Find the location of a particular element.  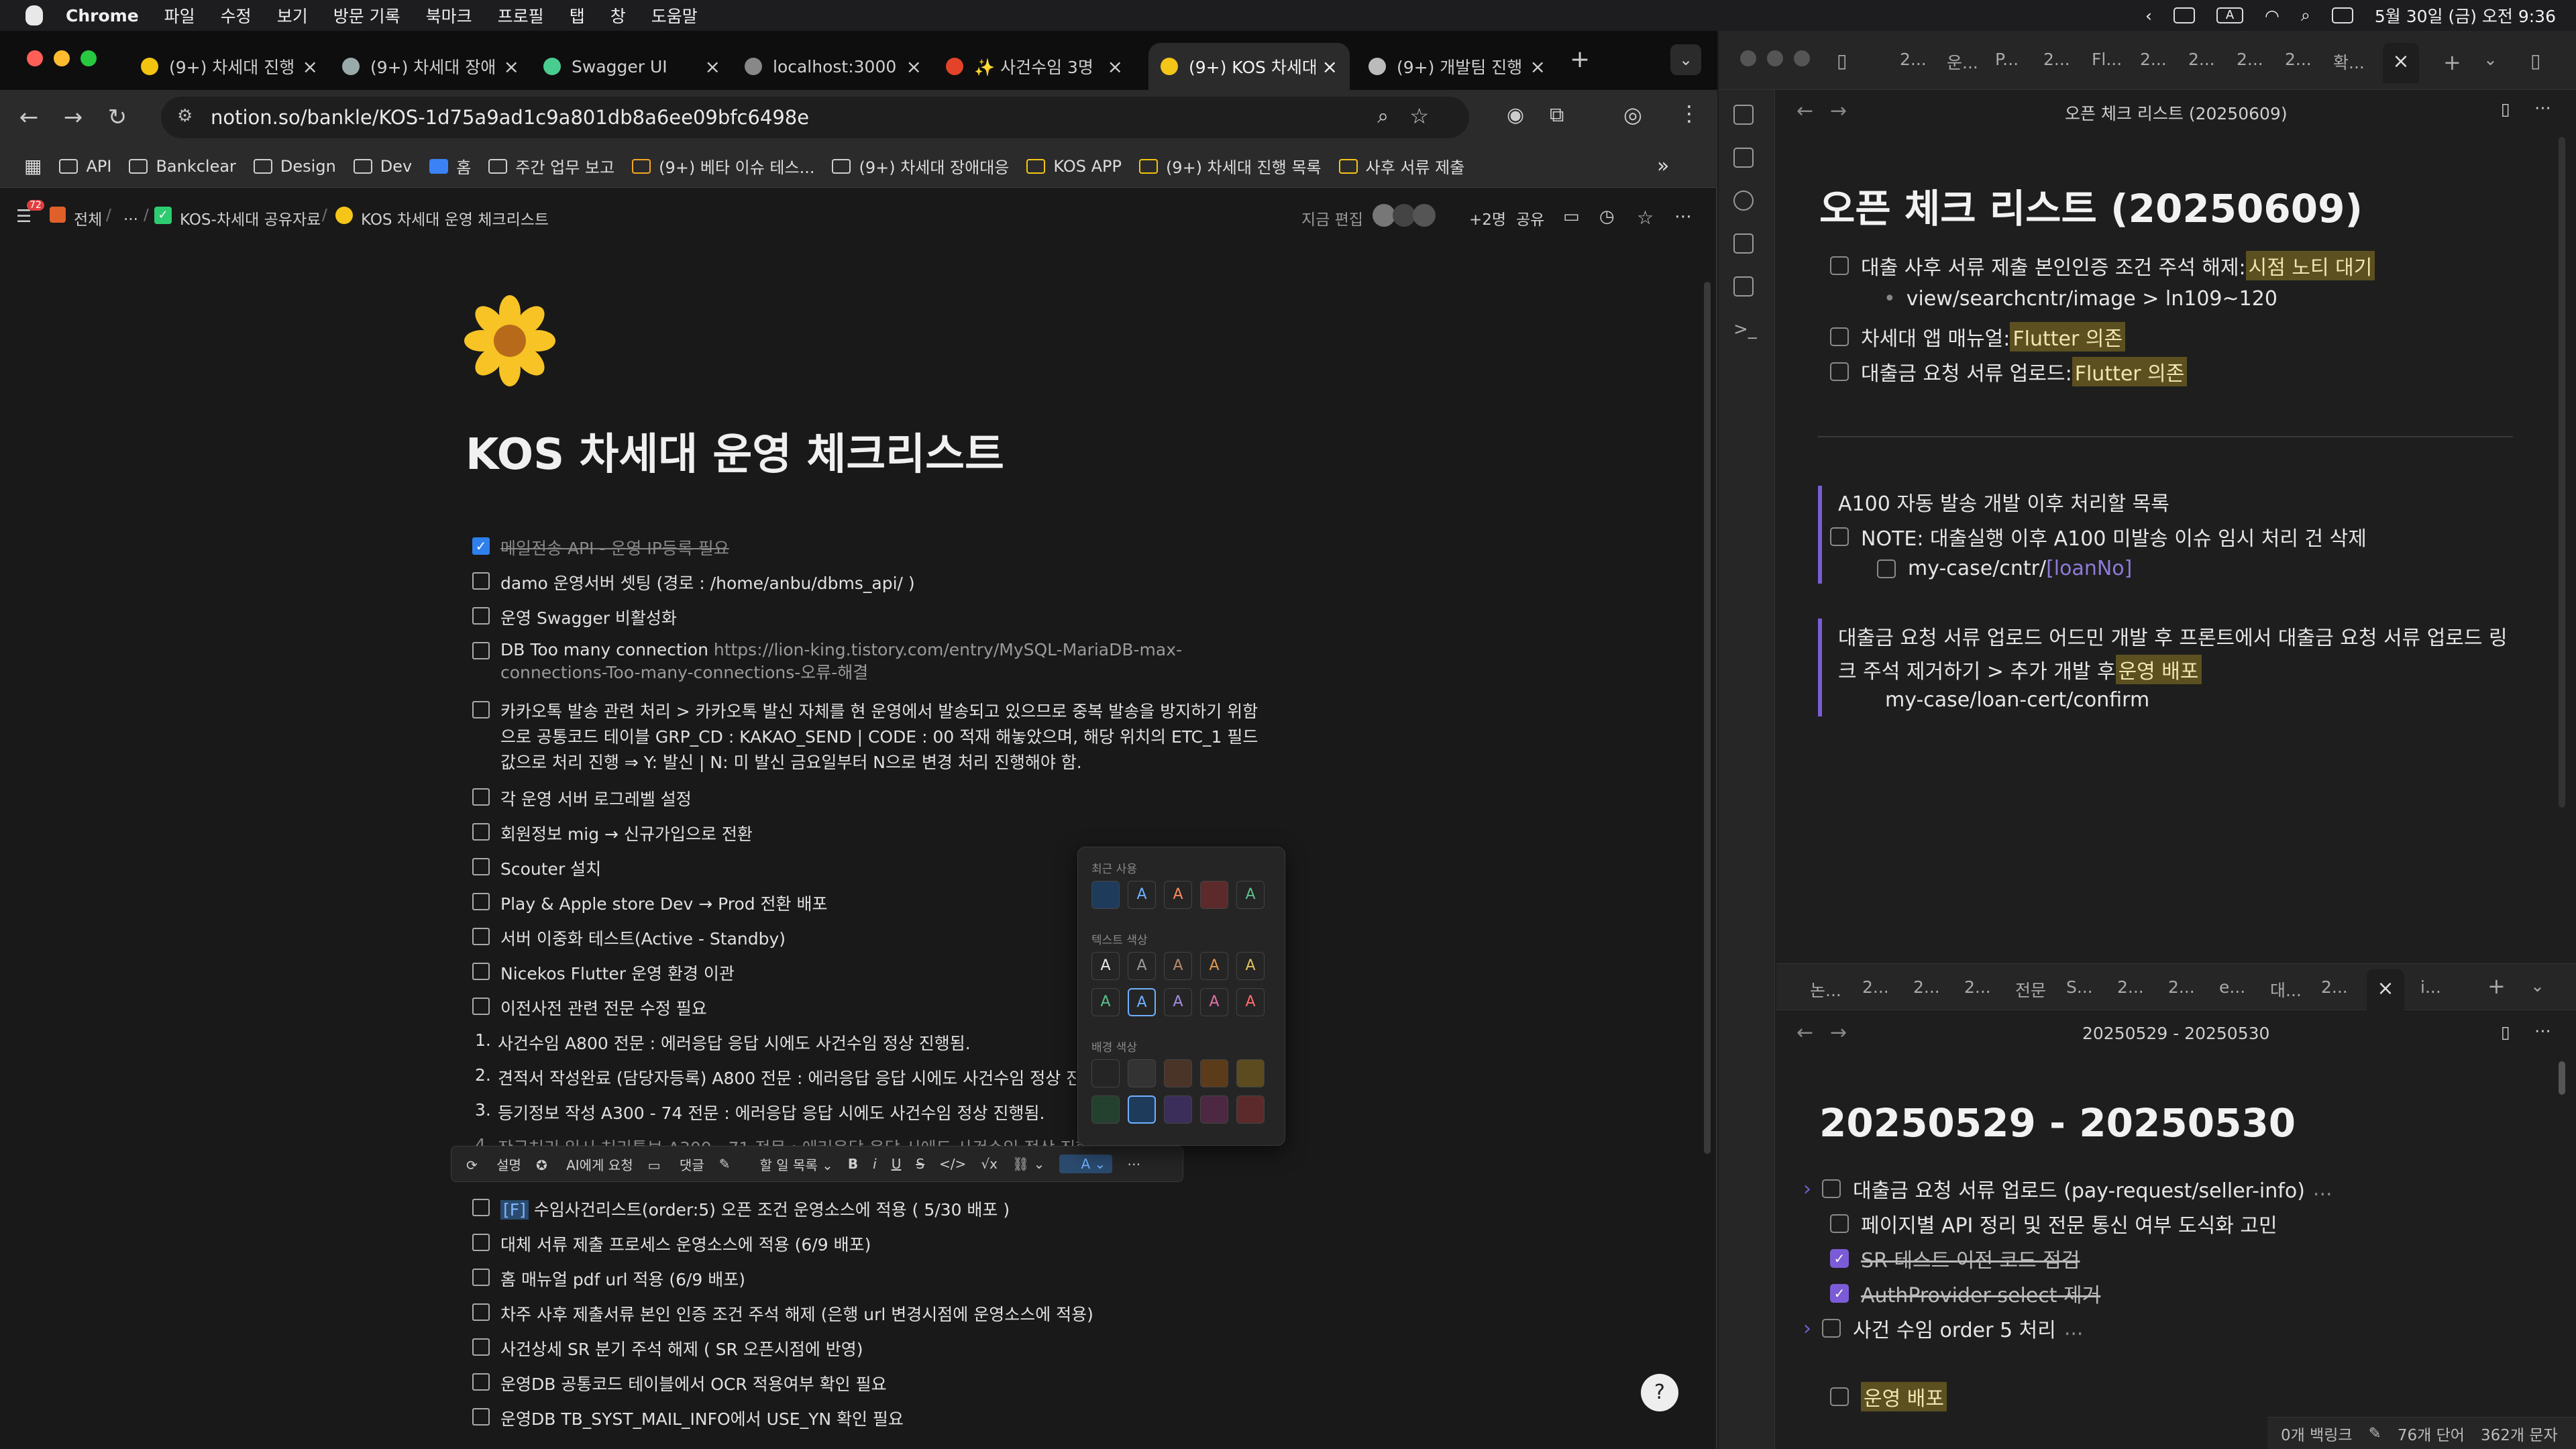

todo-item: 사건상세 SR 분기 주석 해제 ( SR 오픈시점에 반영) is located at coordinates (667, 1348).